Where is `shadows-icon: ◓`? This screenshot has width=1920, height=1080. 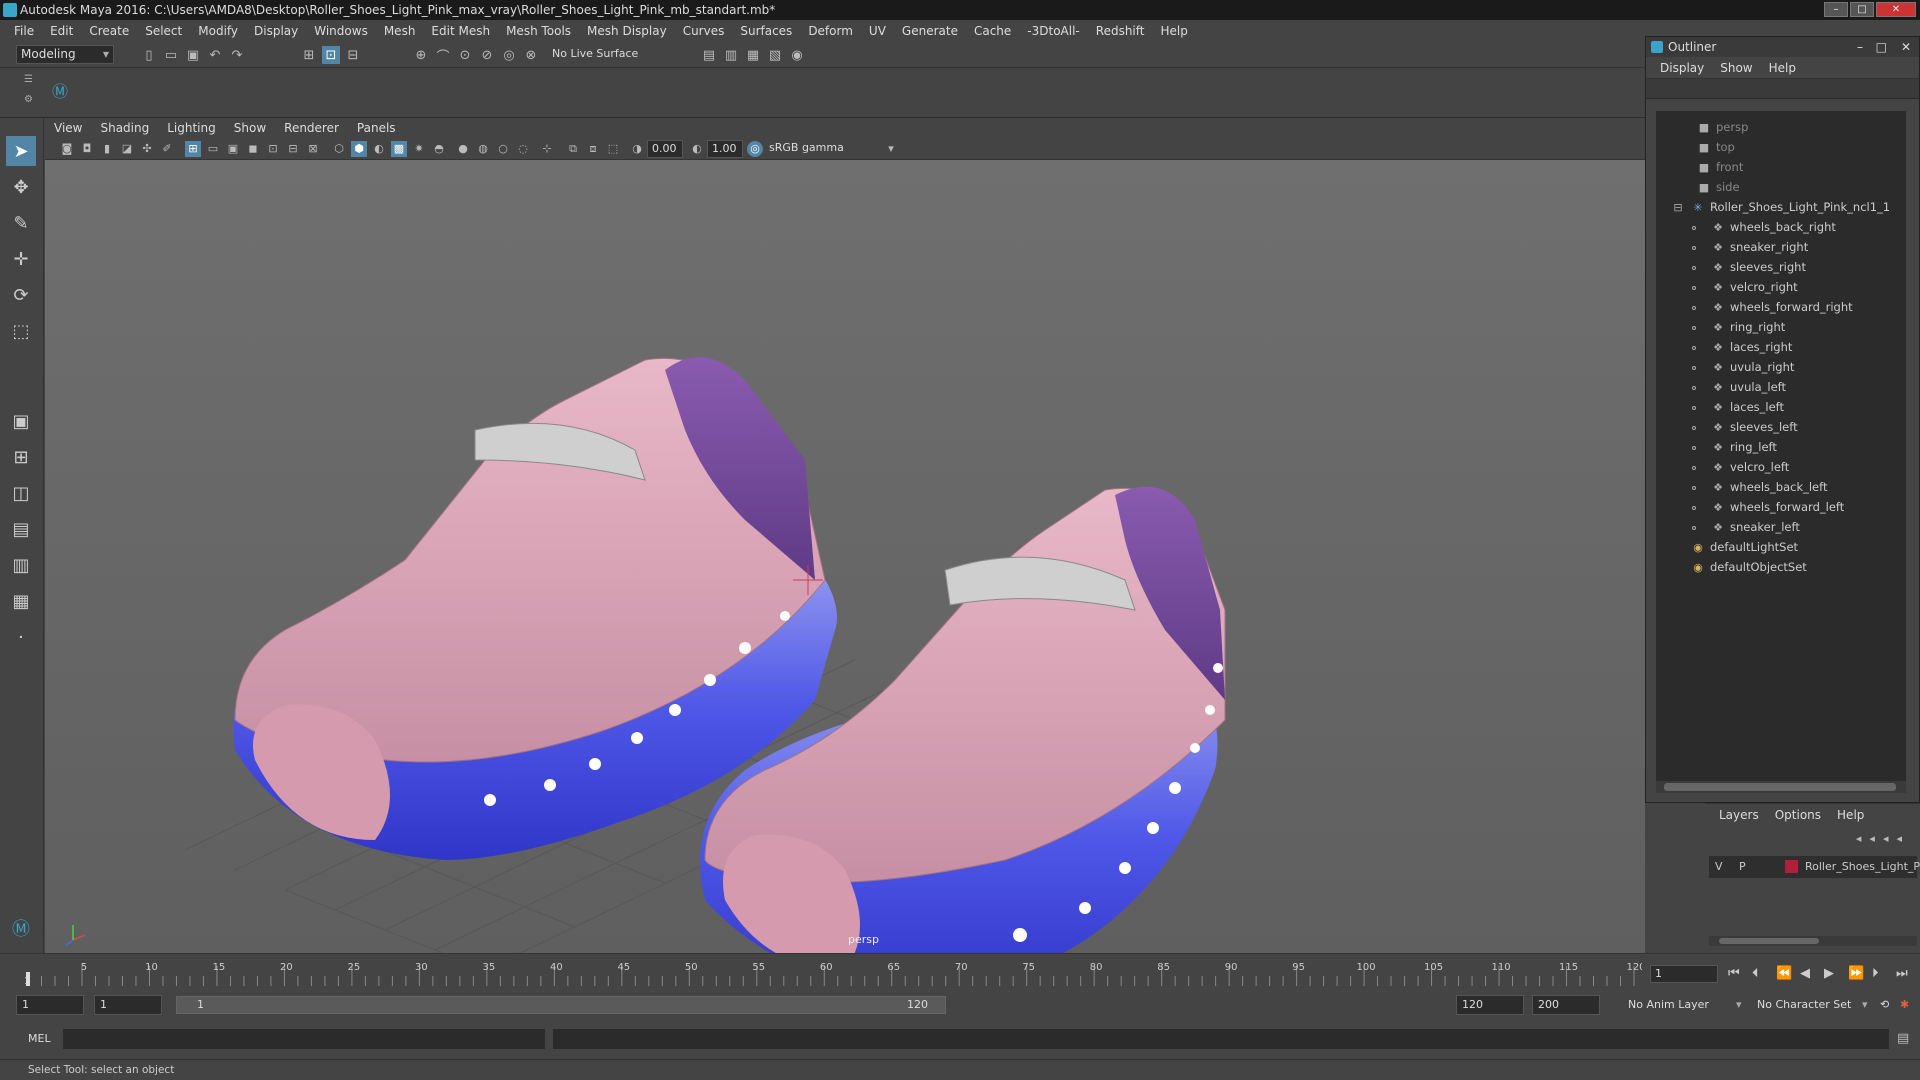
shadows-icon: ◓ is located at coordinates (439, 149).